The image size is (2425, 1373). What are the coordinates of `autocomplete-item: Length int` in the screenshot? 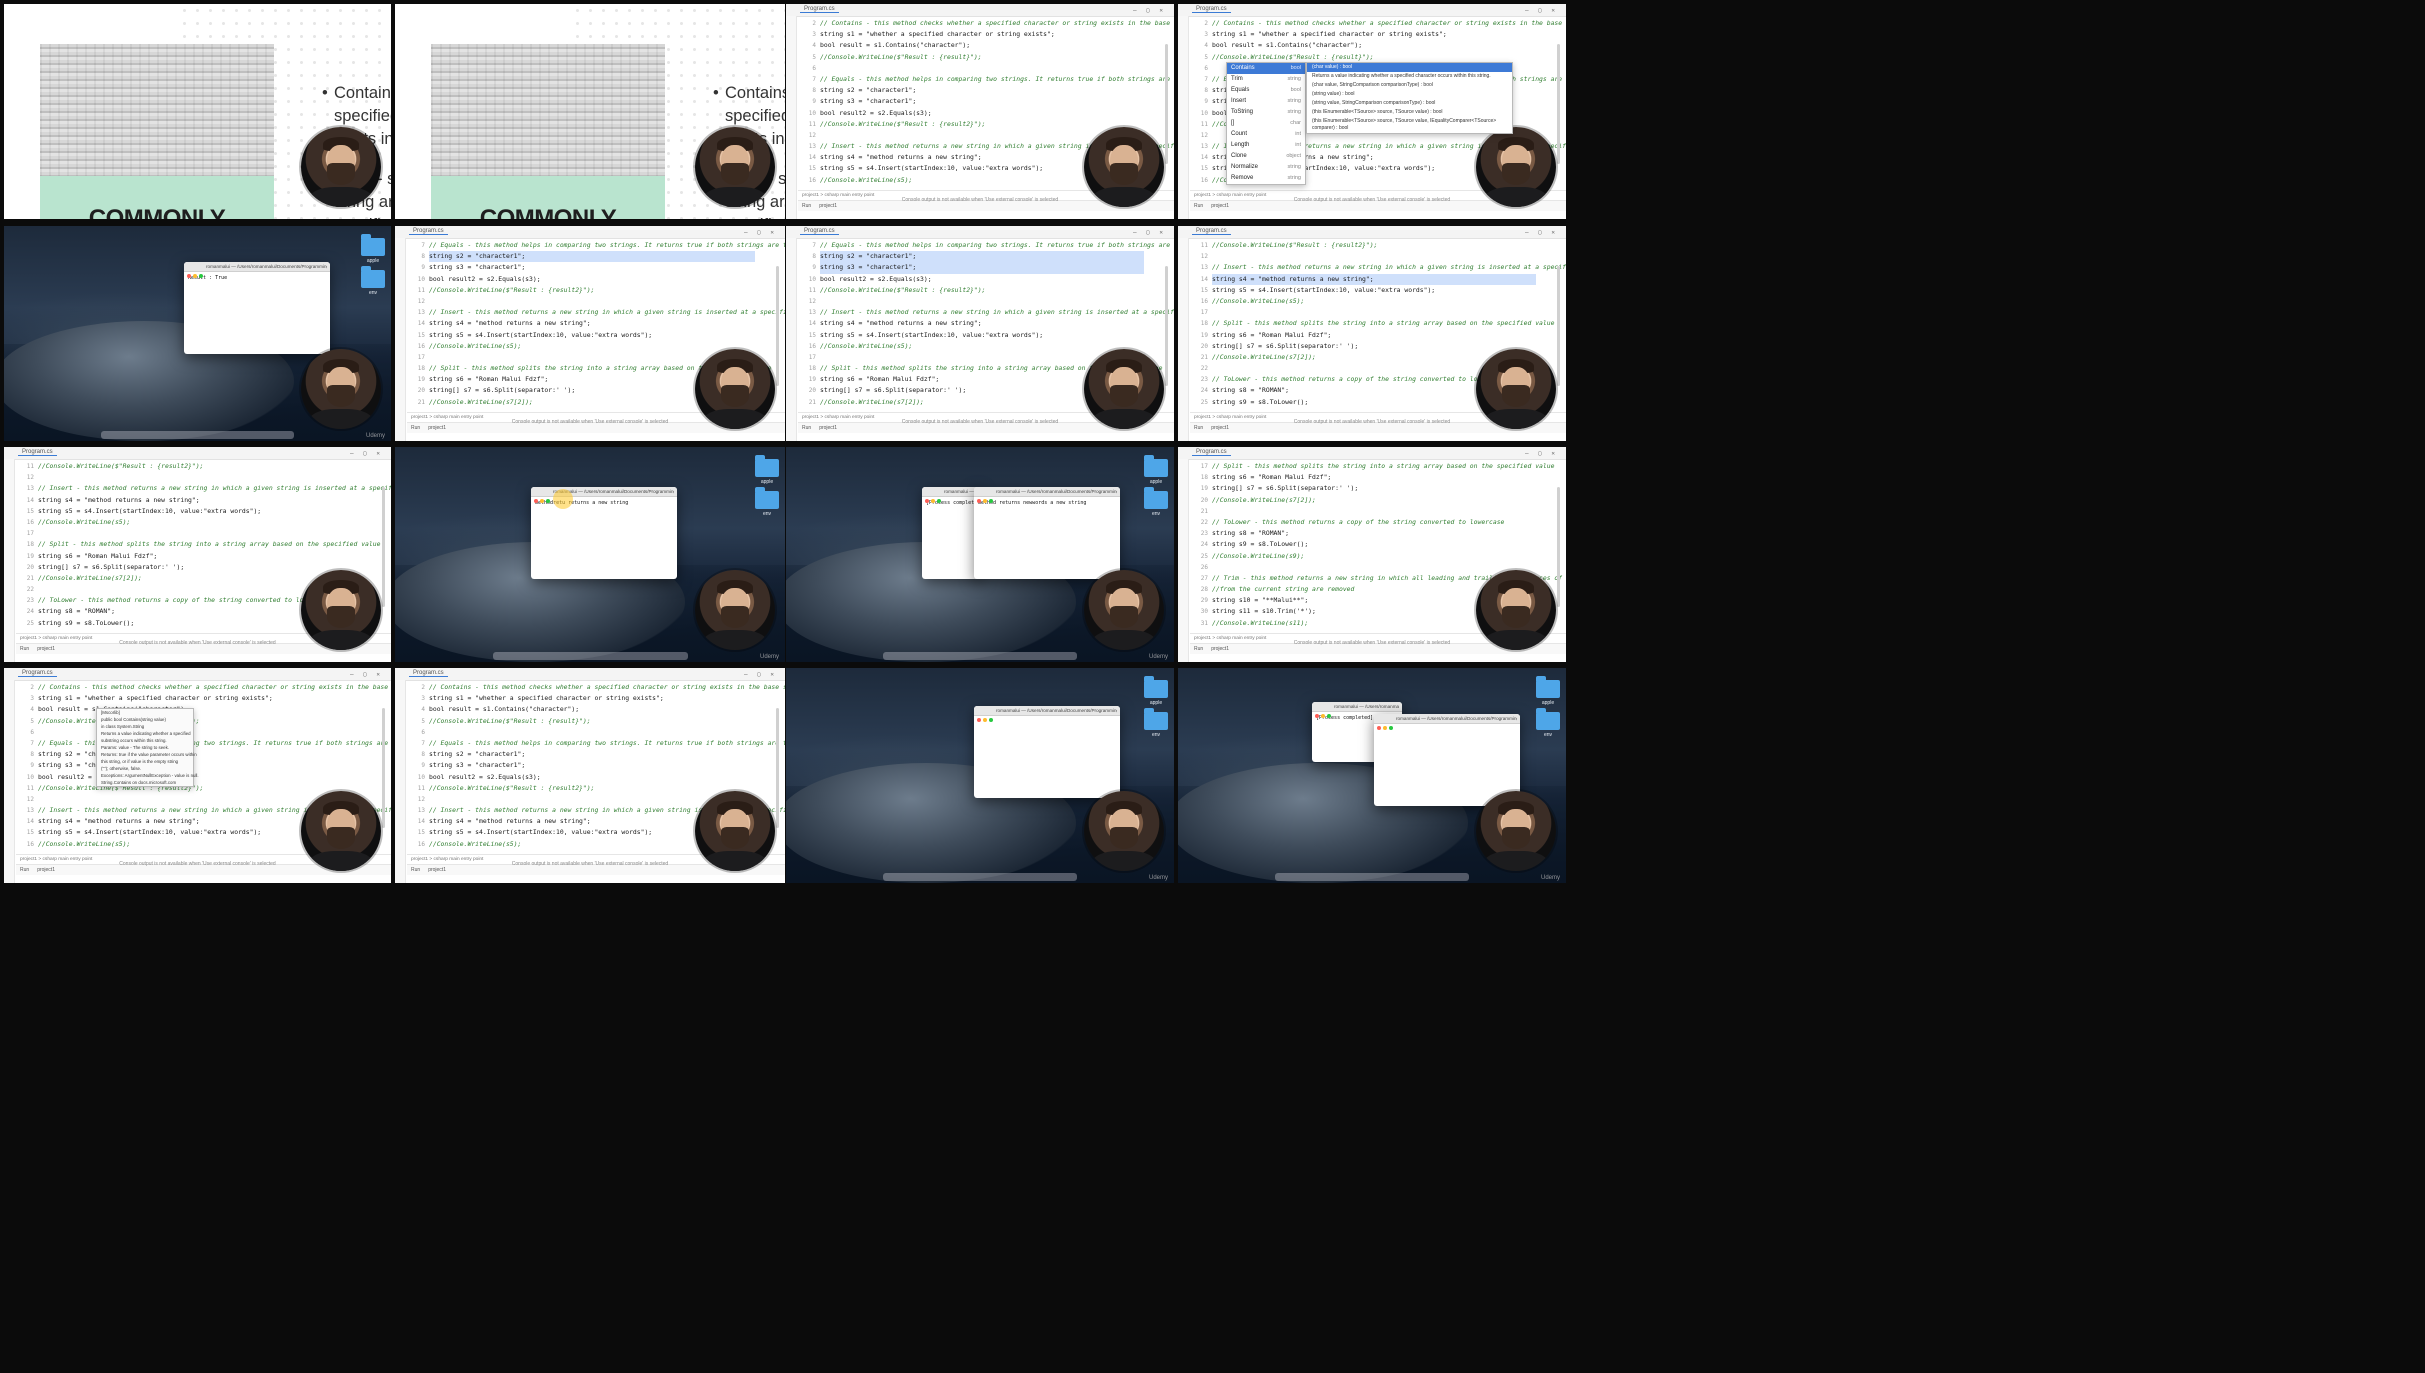 It's located at (1266, 145).